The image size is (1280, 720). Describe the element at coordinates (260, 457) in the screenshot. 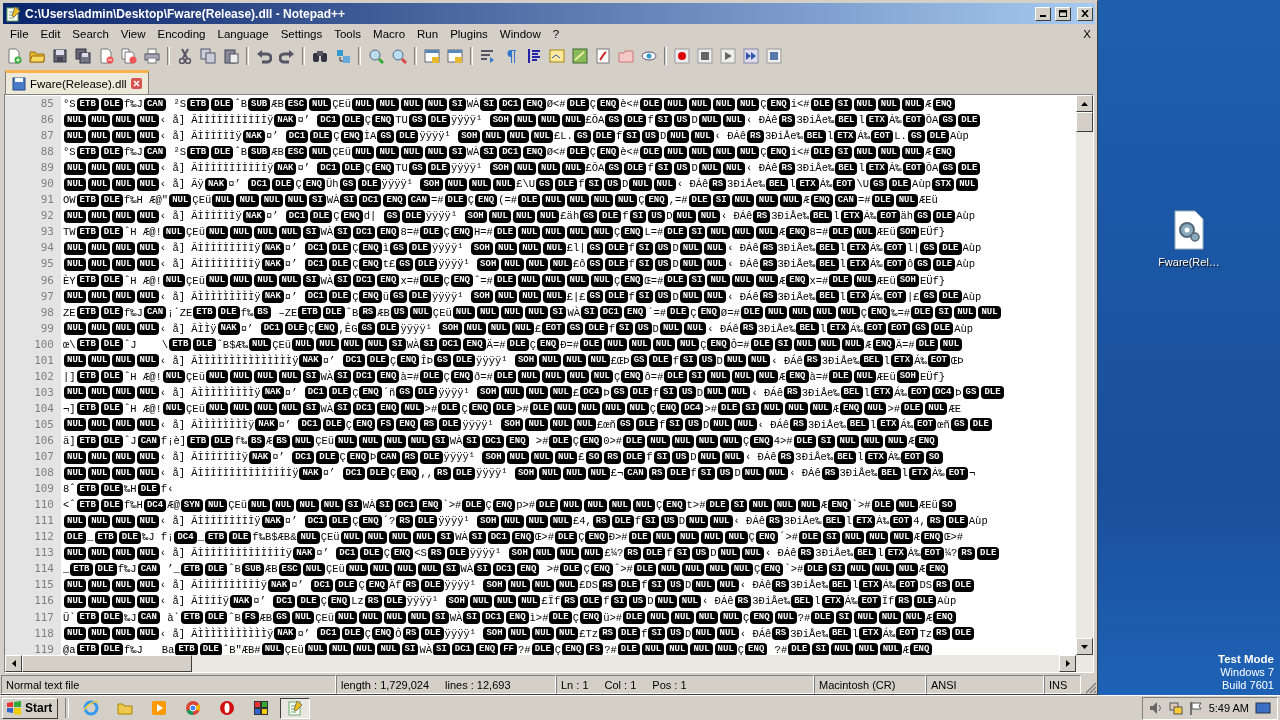

I see `control-char-badge: NAK` at that location.